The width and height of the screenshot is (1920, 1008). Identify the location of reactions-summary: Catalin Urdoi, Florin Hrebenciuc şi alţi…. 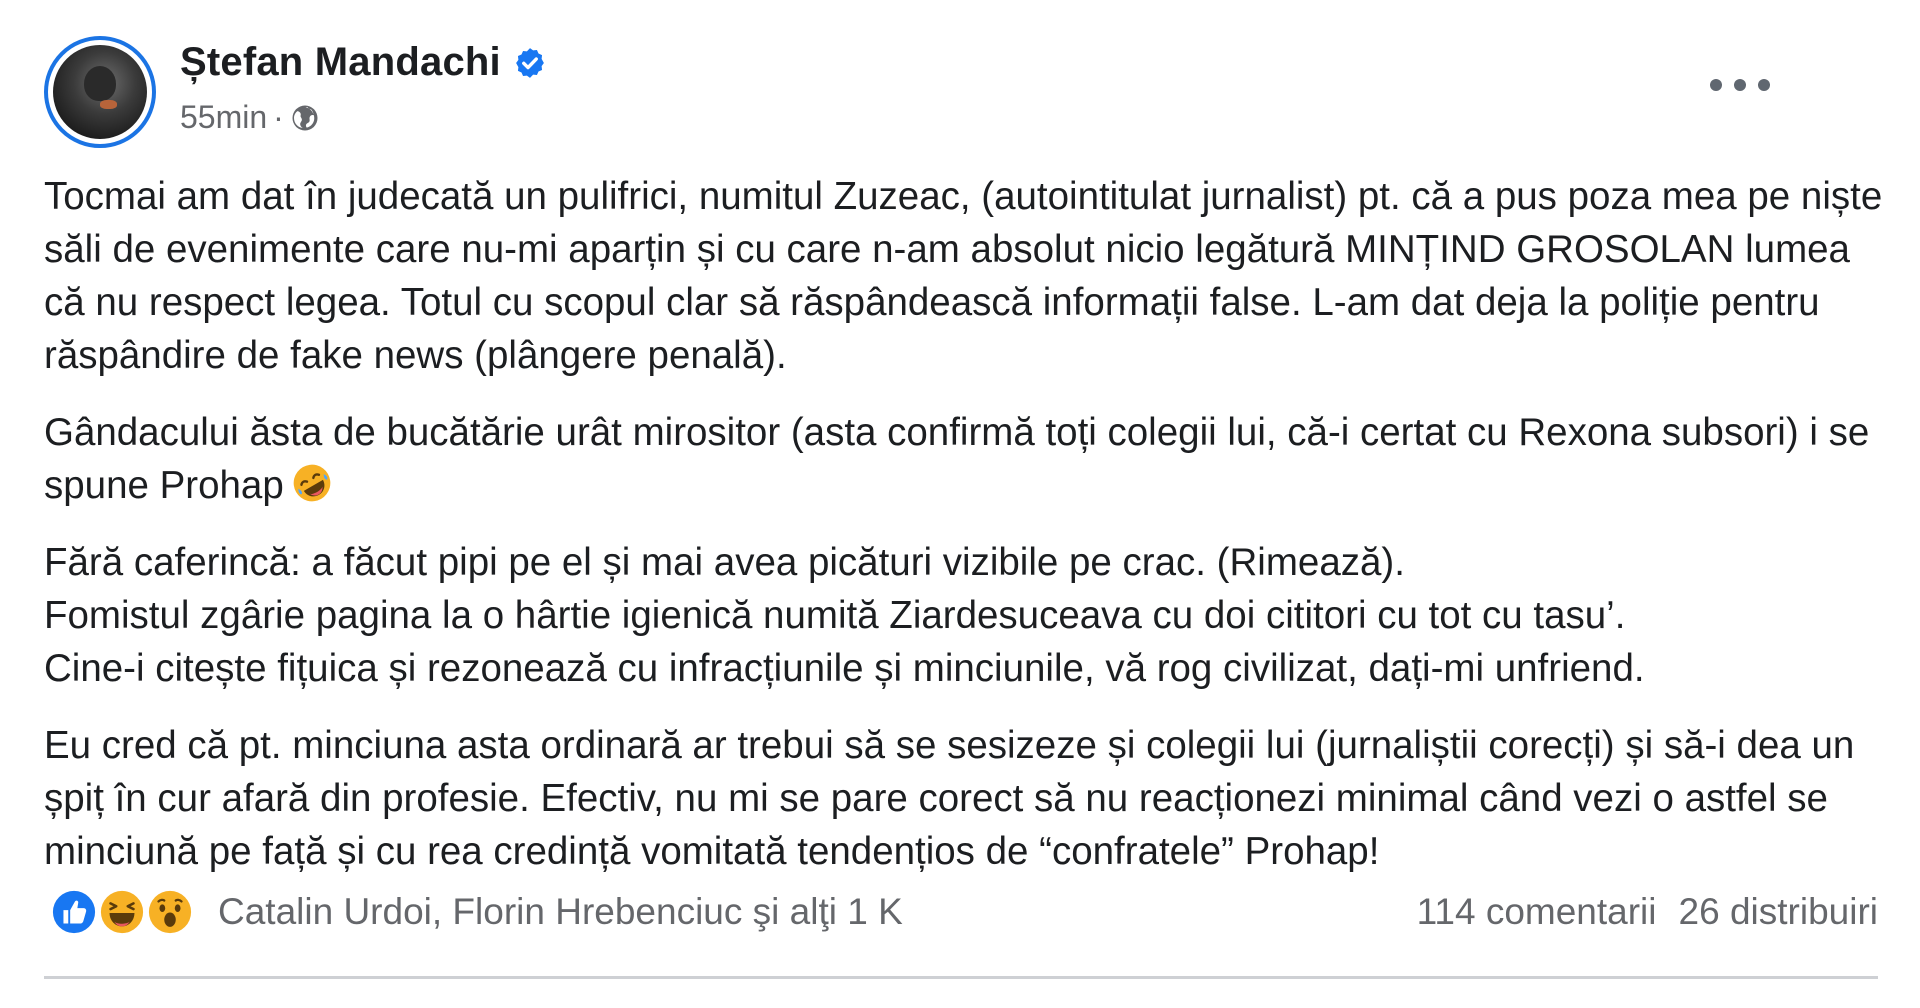
(475, 912).